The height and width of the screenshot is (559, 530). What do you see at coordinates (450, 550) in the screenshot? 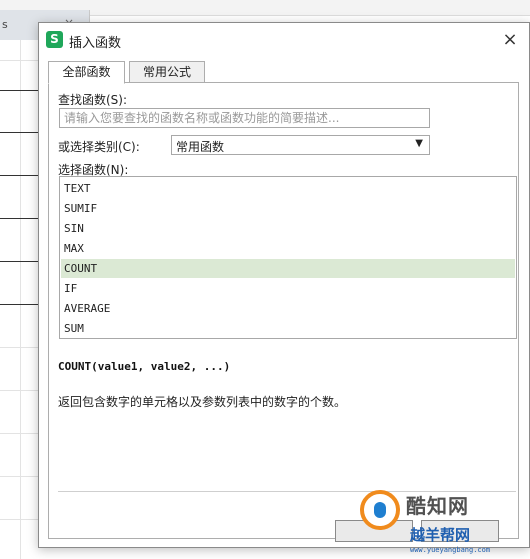
I see `watermark-url: www.yueyangbang.com` at bounding box center [450, 550].